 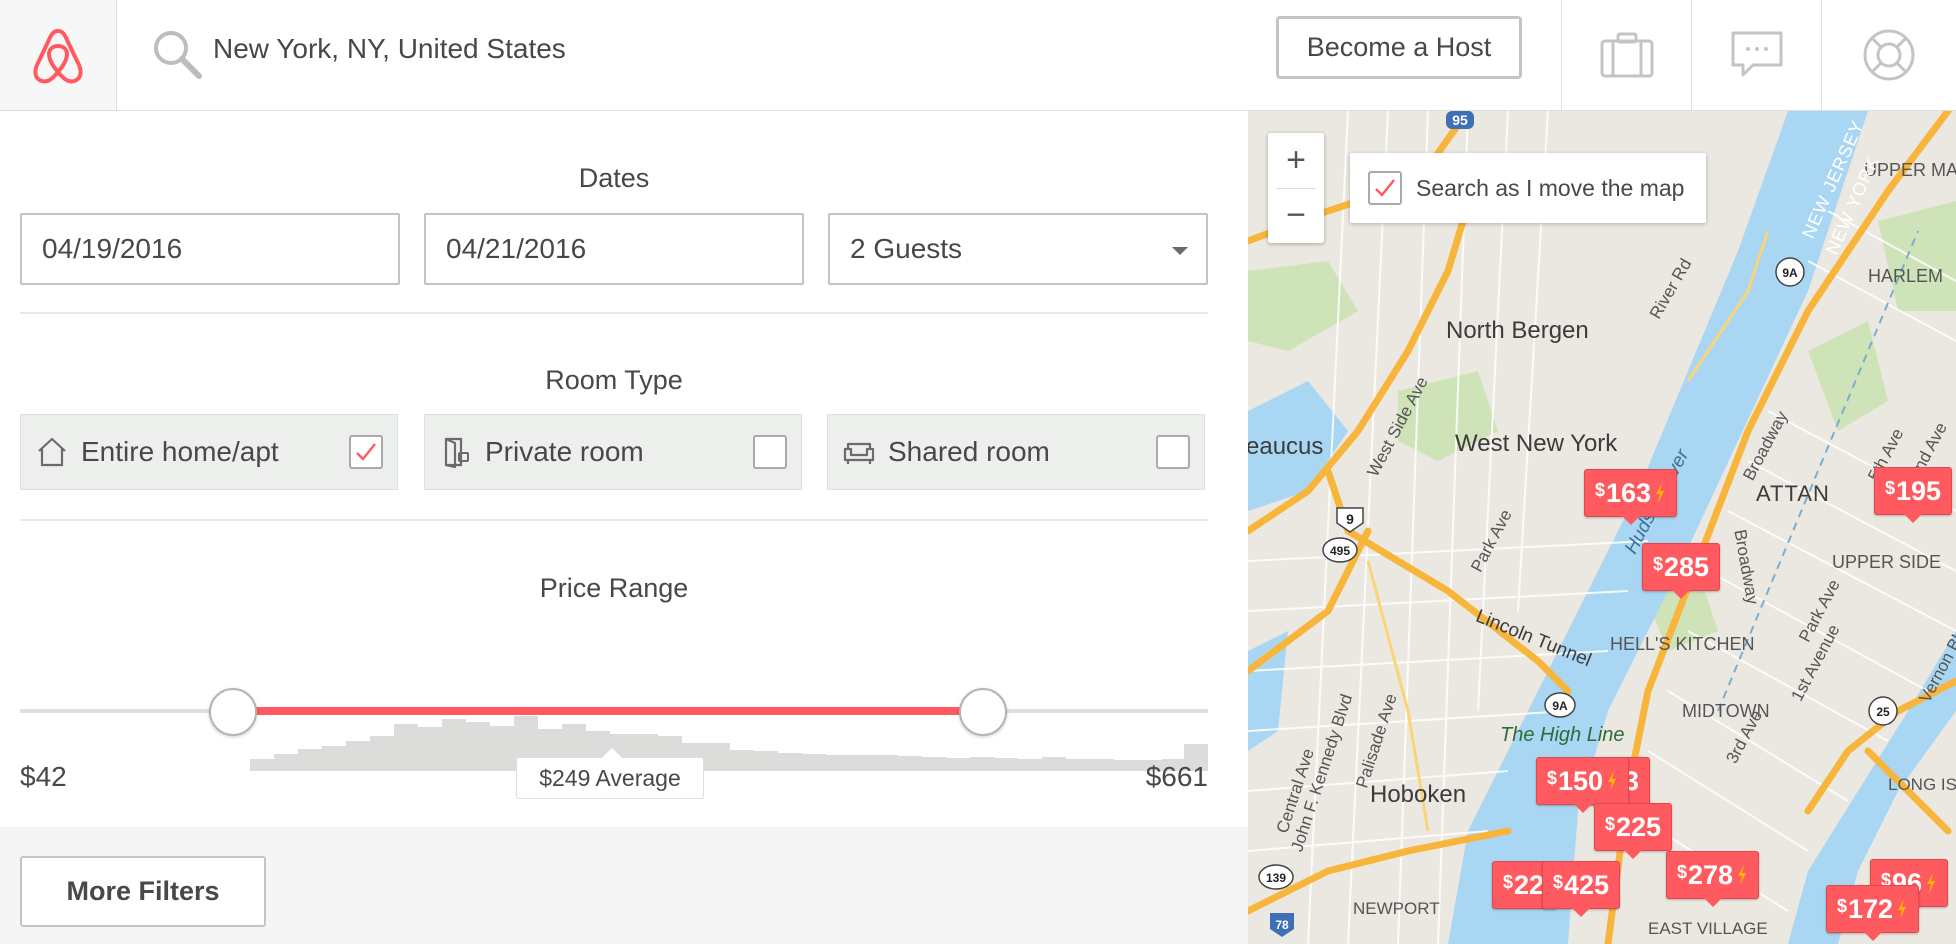 I want to click on checkout-date-input: 04/21/2016, so click(x=614, y=249).